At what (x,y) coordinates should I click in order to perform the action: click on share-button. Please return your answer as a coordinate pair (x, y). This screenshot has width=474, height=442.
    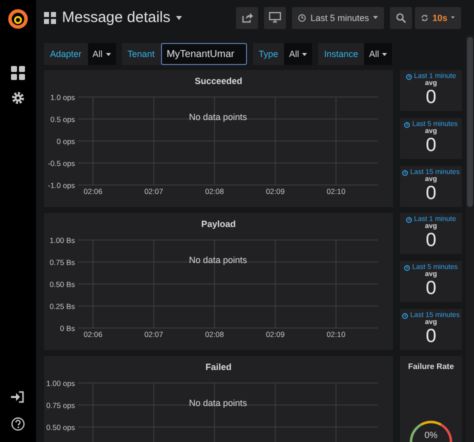
    Looking at the image, I should click on (247, 17).